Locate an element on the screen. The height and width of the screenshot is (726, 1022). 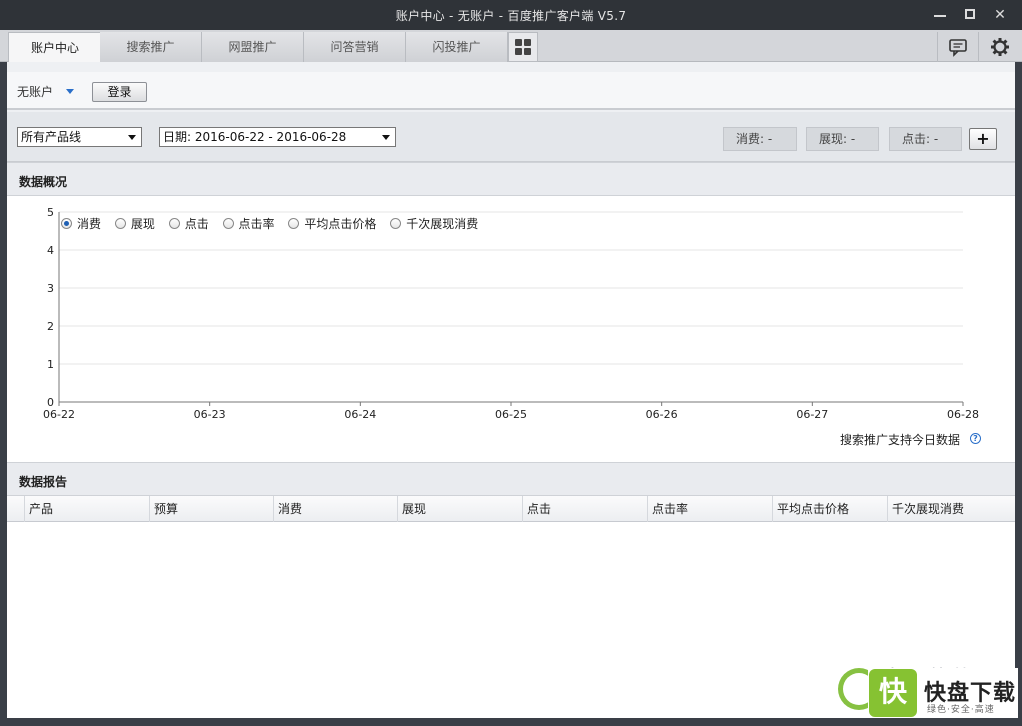
x-tick-label: 06-28 is located at coordinates (963, 414).